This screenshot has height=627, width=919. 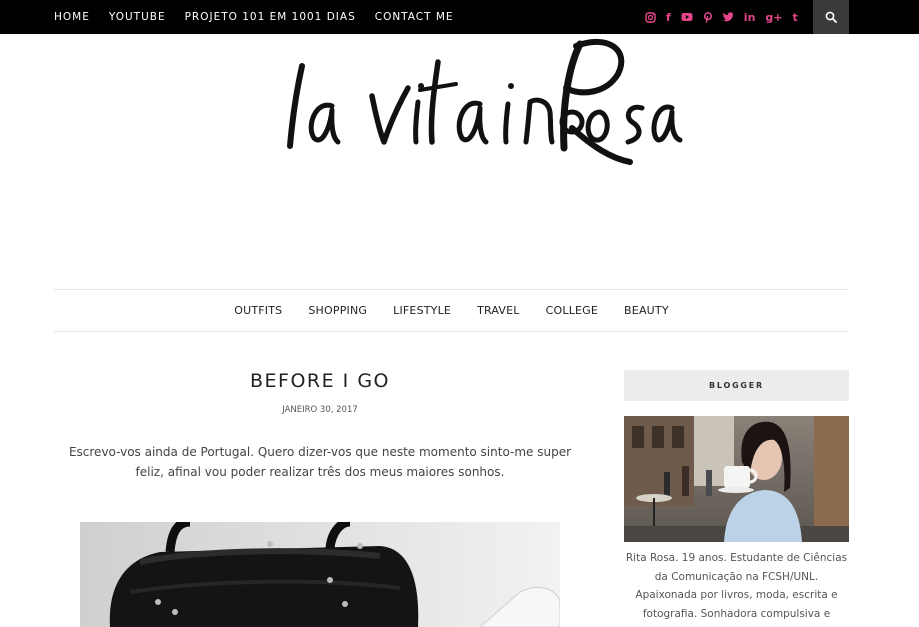 I want to click on social-links: f in g+ t, so click(x=726, y=17).